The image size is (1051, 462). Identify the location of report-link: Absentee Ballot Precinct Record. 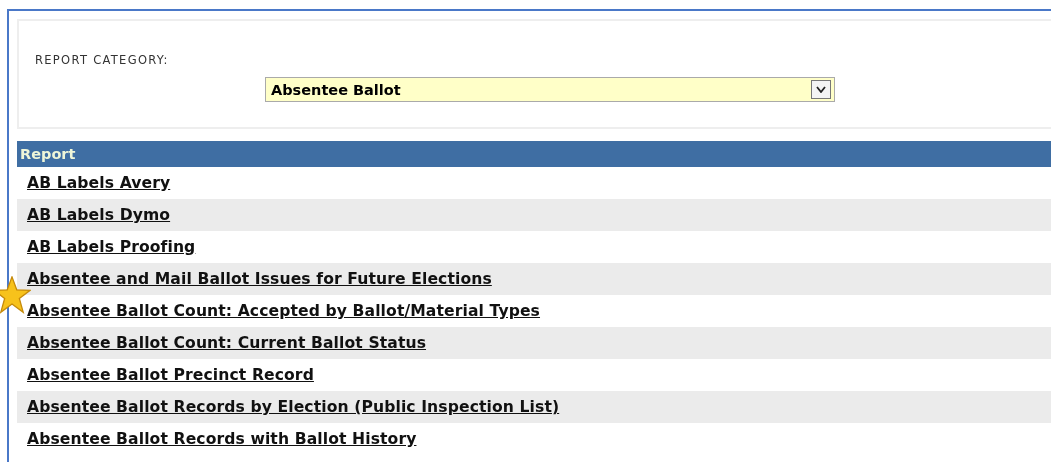
(170, 375).